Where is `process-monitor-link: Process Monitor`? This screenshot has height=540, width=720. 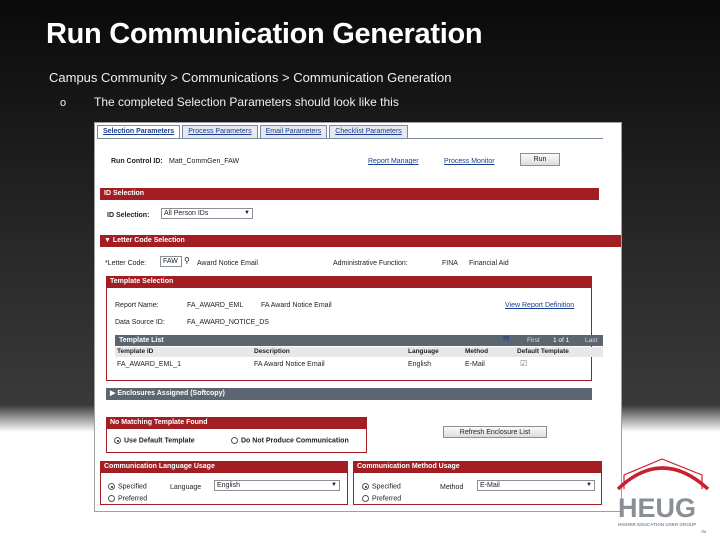
process-monitor-link: Process Monitor is located at coordinates (469, 161).